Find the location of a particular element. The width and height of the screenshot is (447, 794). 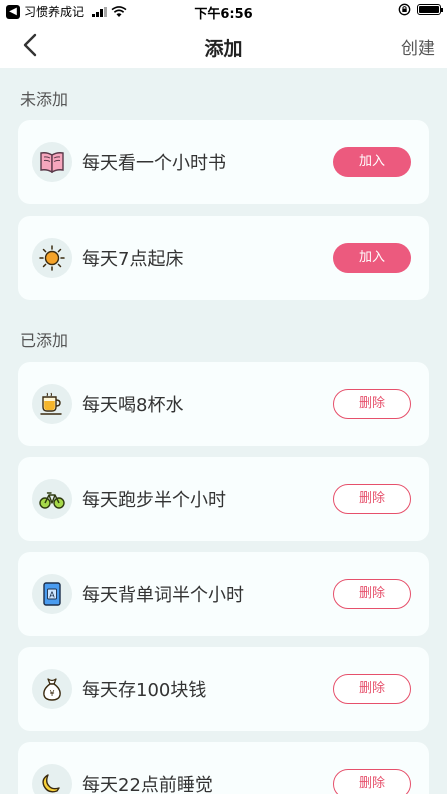

page-title: 添加 is located at coordinates (223, 49).